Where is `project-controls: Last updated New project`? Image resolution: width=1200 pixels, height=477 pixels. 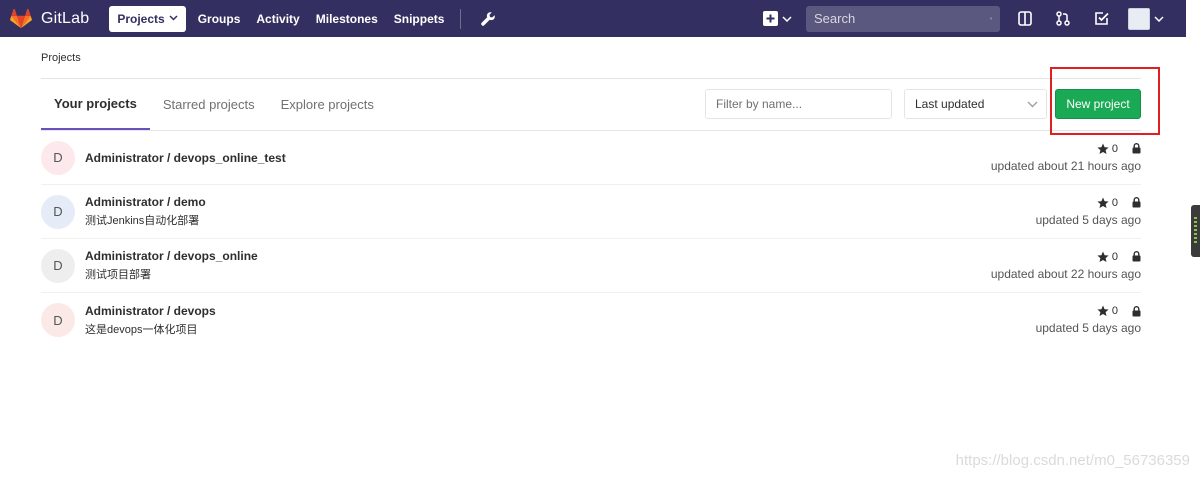
project-controls: Last updated New project is located at coordinates (923, 104).